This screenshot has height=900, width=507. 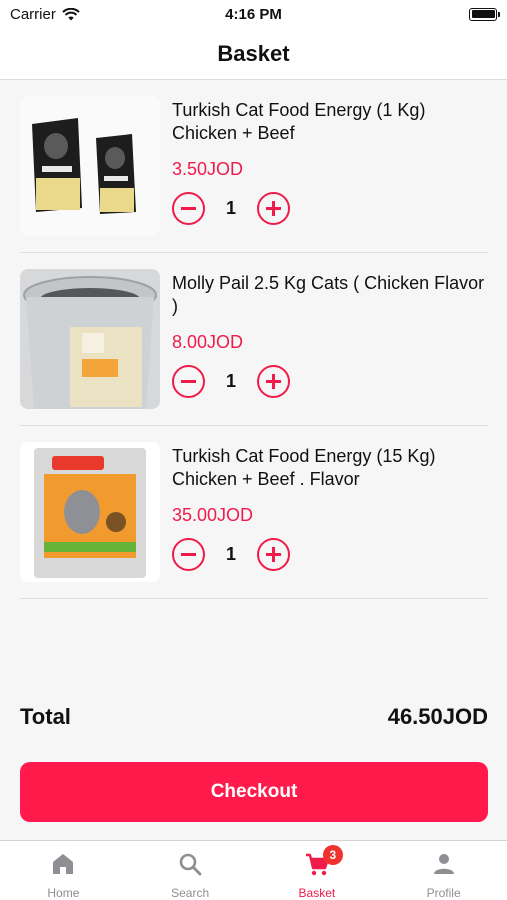 I want to click on cat-food-large-bag-photo, so click(x=90, y=512).